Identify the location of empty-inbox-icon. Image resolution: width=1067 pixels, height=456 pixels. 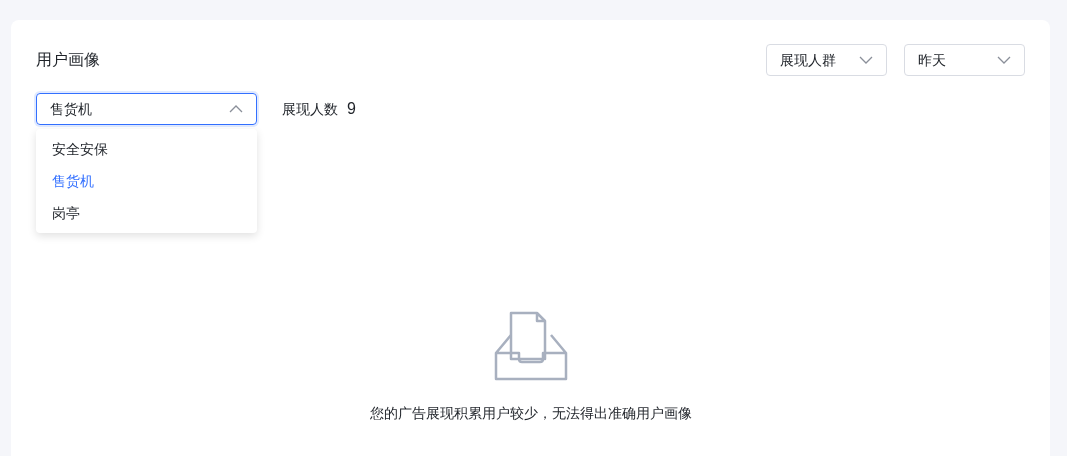
(530, 346).